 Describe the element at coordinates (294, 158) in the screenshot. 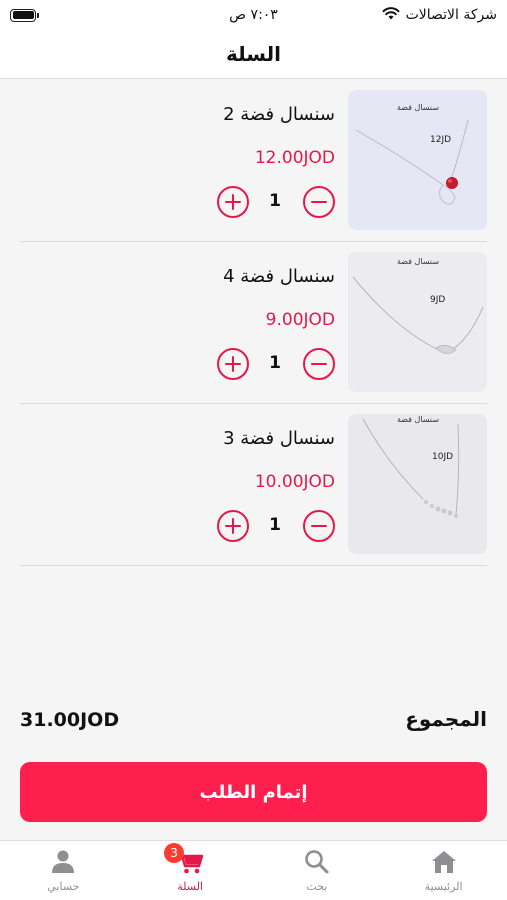

I see `item-price: 12.00JOD` at that location.